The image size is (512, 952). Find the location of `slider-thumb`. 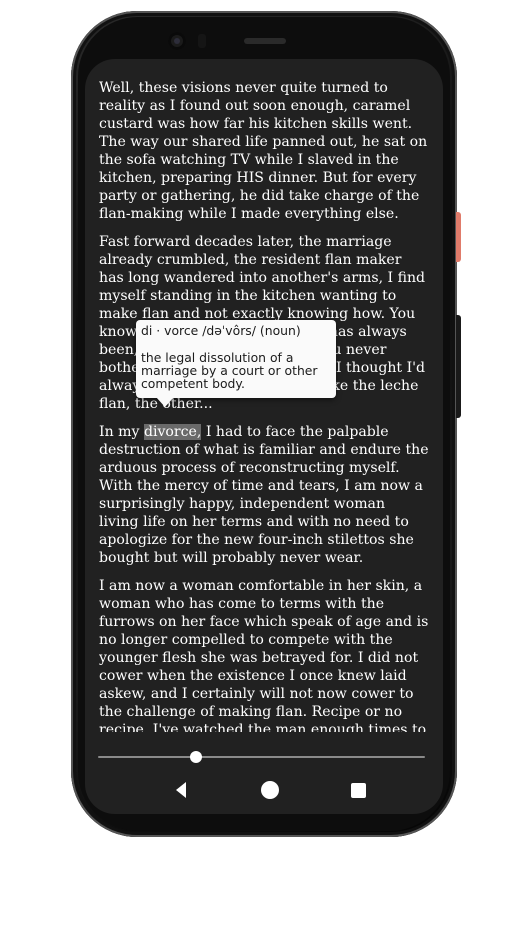

slider-thumb is located at coordinates (196, 757).